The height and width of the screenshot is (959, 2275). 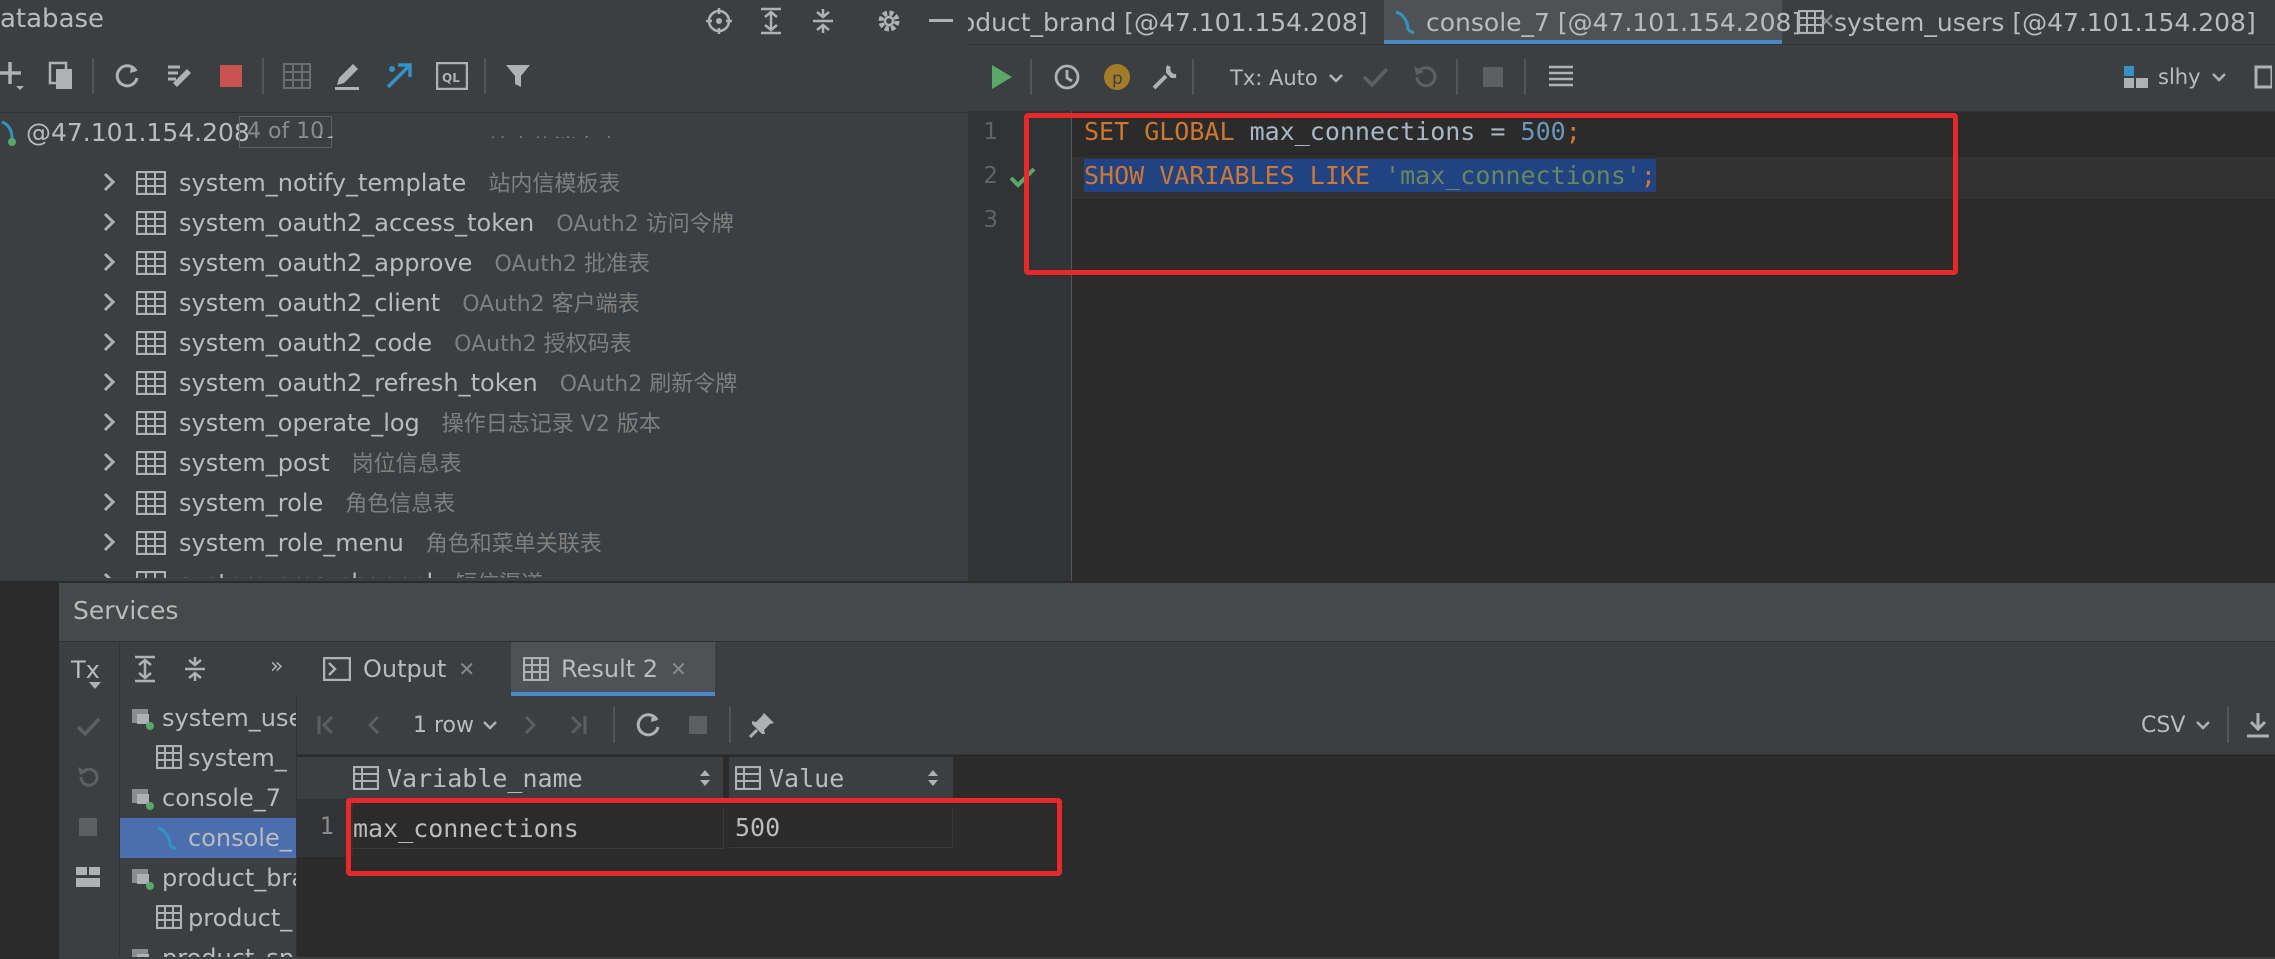 What do you see at coordinates (399, 669) in the screenshot?
I see `tab-output: Output ✕` at bounding box center [399, 669].